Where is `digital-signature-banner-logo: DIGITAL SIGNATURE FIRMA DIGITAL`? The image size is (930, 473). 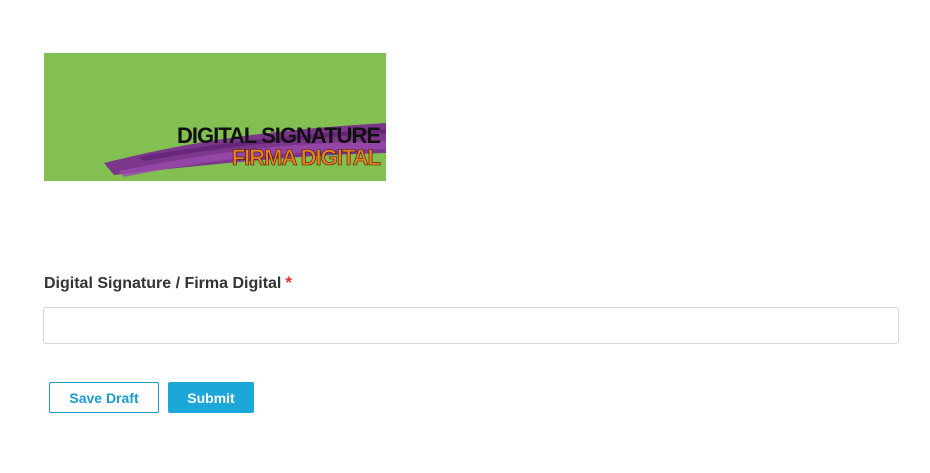 digital-signature-banner-logo: DIGITAL SIGNATURE FIRMA DIGITAL is located at coordinates (215, 117).